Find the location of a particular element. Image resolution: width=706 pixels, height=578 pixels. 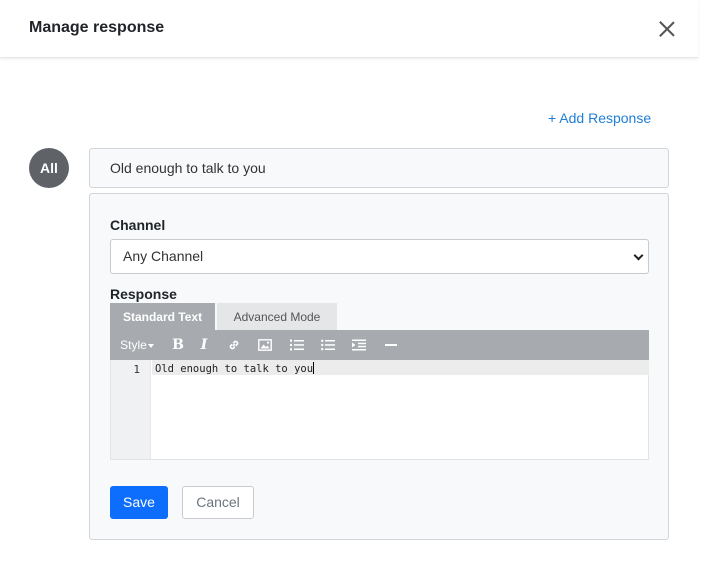

code-line-text: Old enough to talk to you is located at coordinates (234, 369).